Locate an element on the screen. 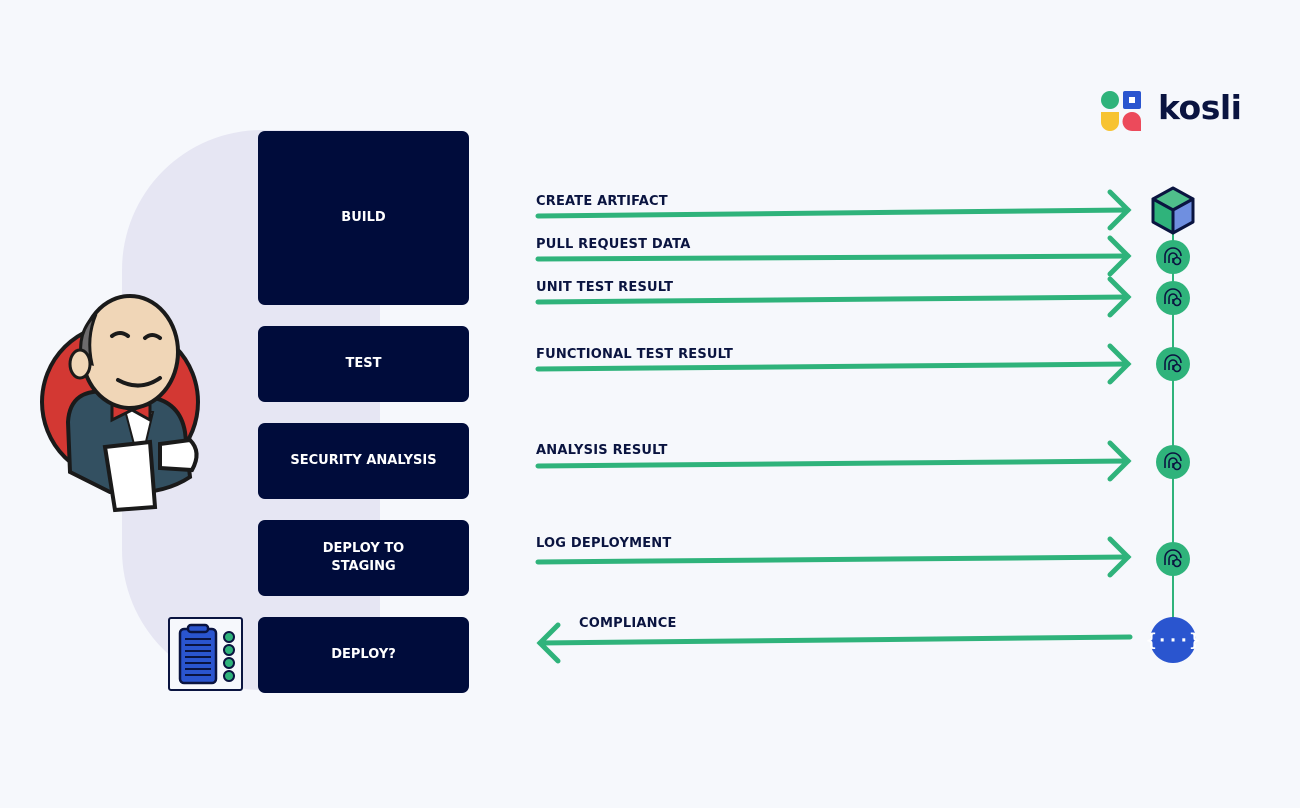 The width and height of the screenshot is (1300, 808). flow-label-unit-test-result: UNIT TEST RESULT is located at coordinates (605, 287).